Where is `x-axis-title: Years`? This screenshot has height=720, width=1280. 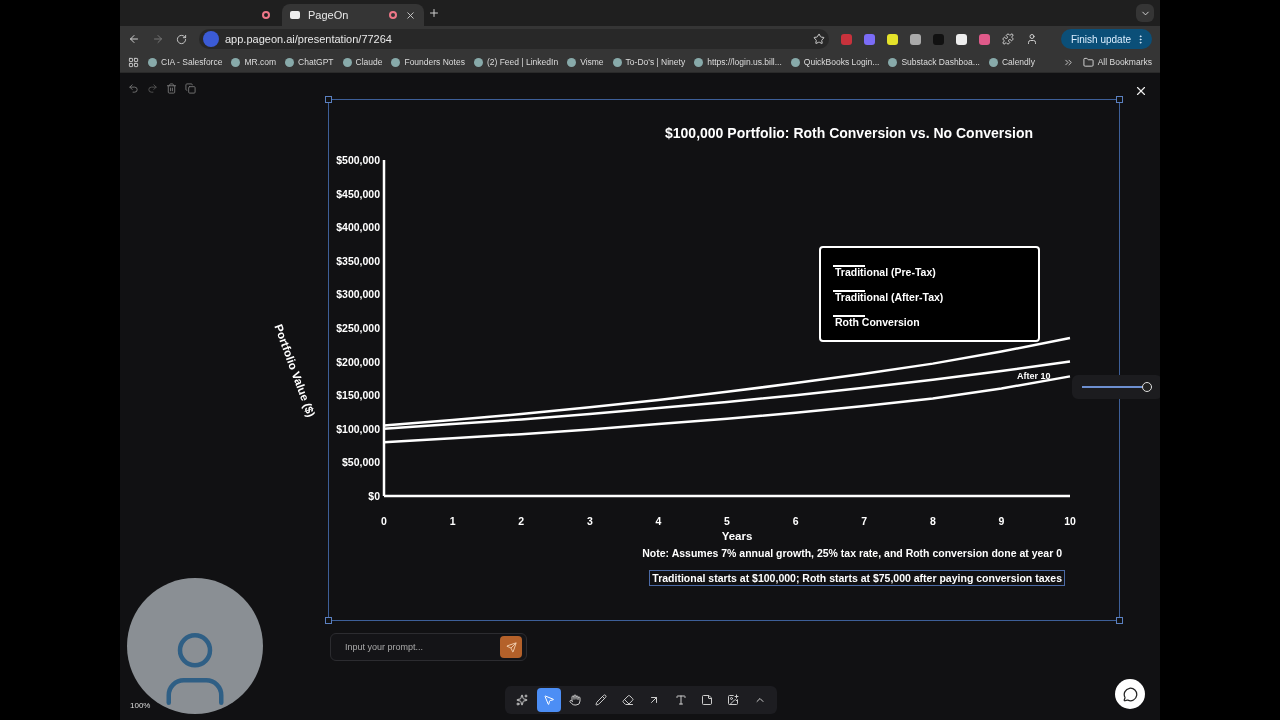 x-axis-title: Years is located at coordinates (737, 536).